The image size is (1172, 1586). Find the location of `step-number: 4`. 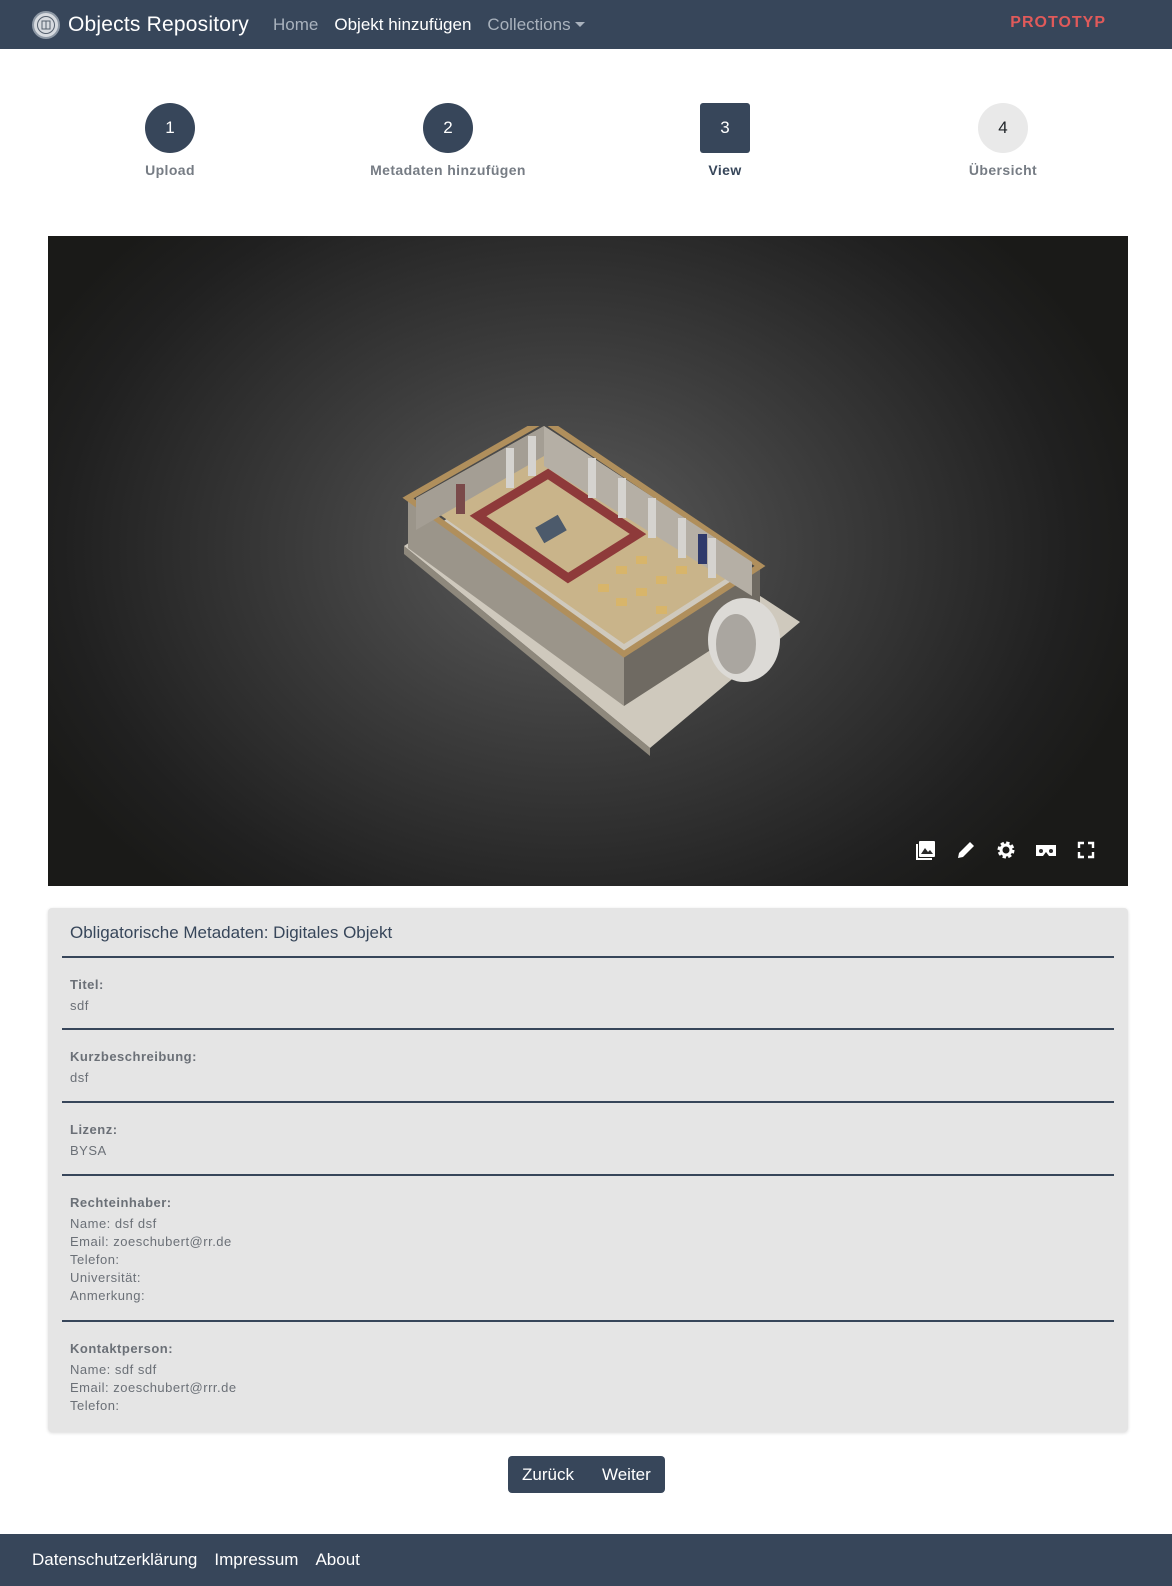

step-number: 4 is located at coordinates (1003, 128).